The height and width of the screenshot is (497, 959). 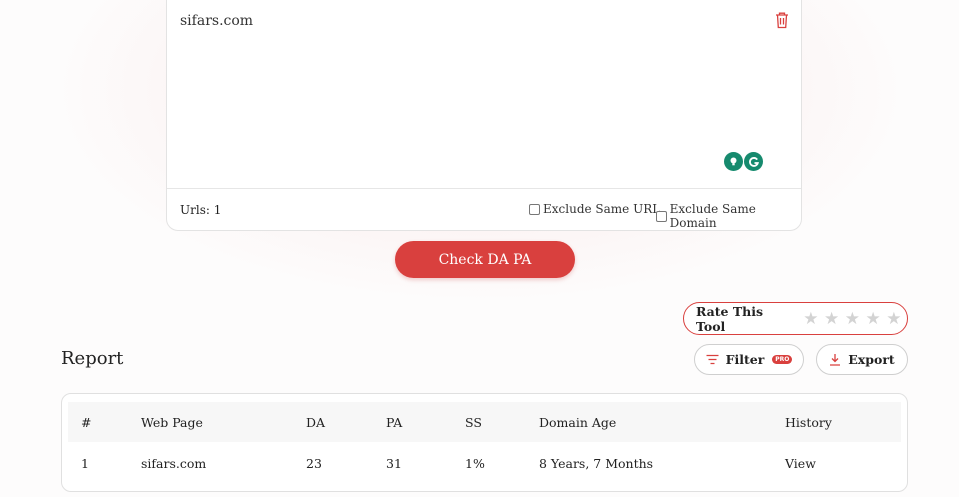 I want to click on filter-button: Filter PRO, so click(x=749, y=359).